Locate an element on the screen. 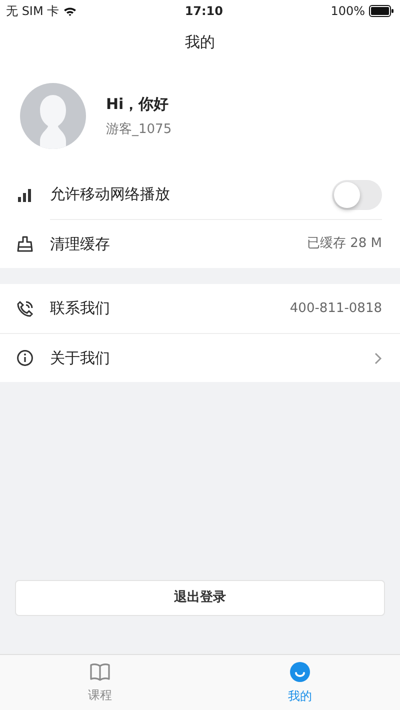 This screenshot has height=710, width=400. logout-button: 退出登录 is located at coordinates (200, 598).